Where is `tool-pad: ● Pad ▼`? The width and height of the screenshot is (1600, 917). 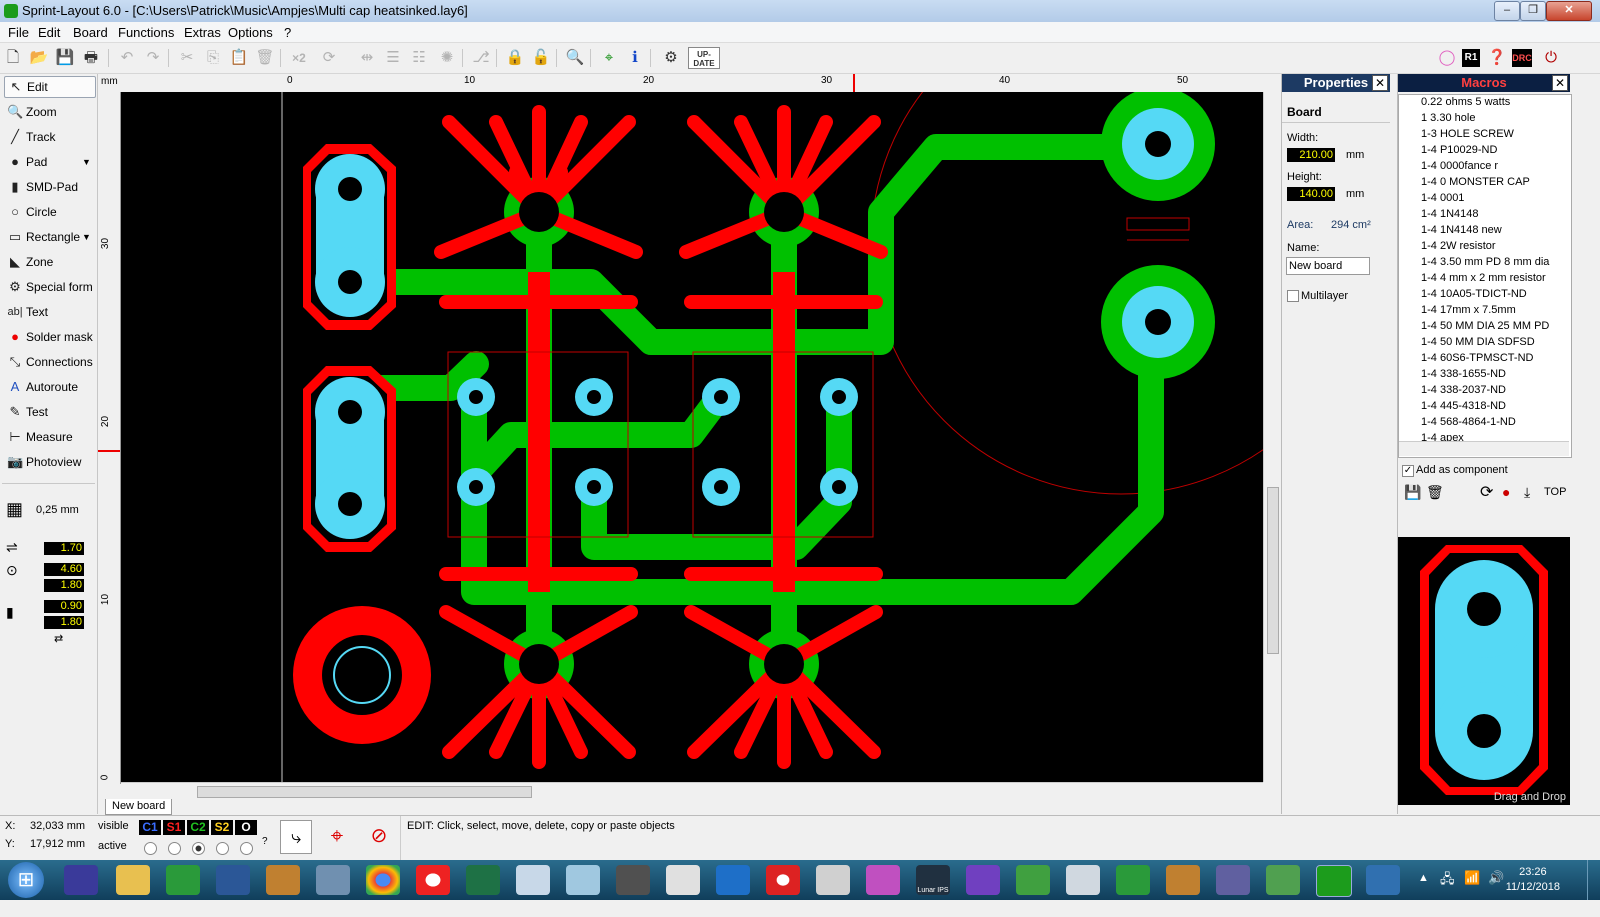 tool-pad: ● Pad ▼ is located at coordinates (49, 162).